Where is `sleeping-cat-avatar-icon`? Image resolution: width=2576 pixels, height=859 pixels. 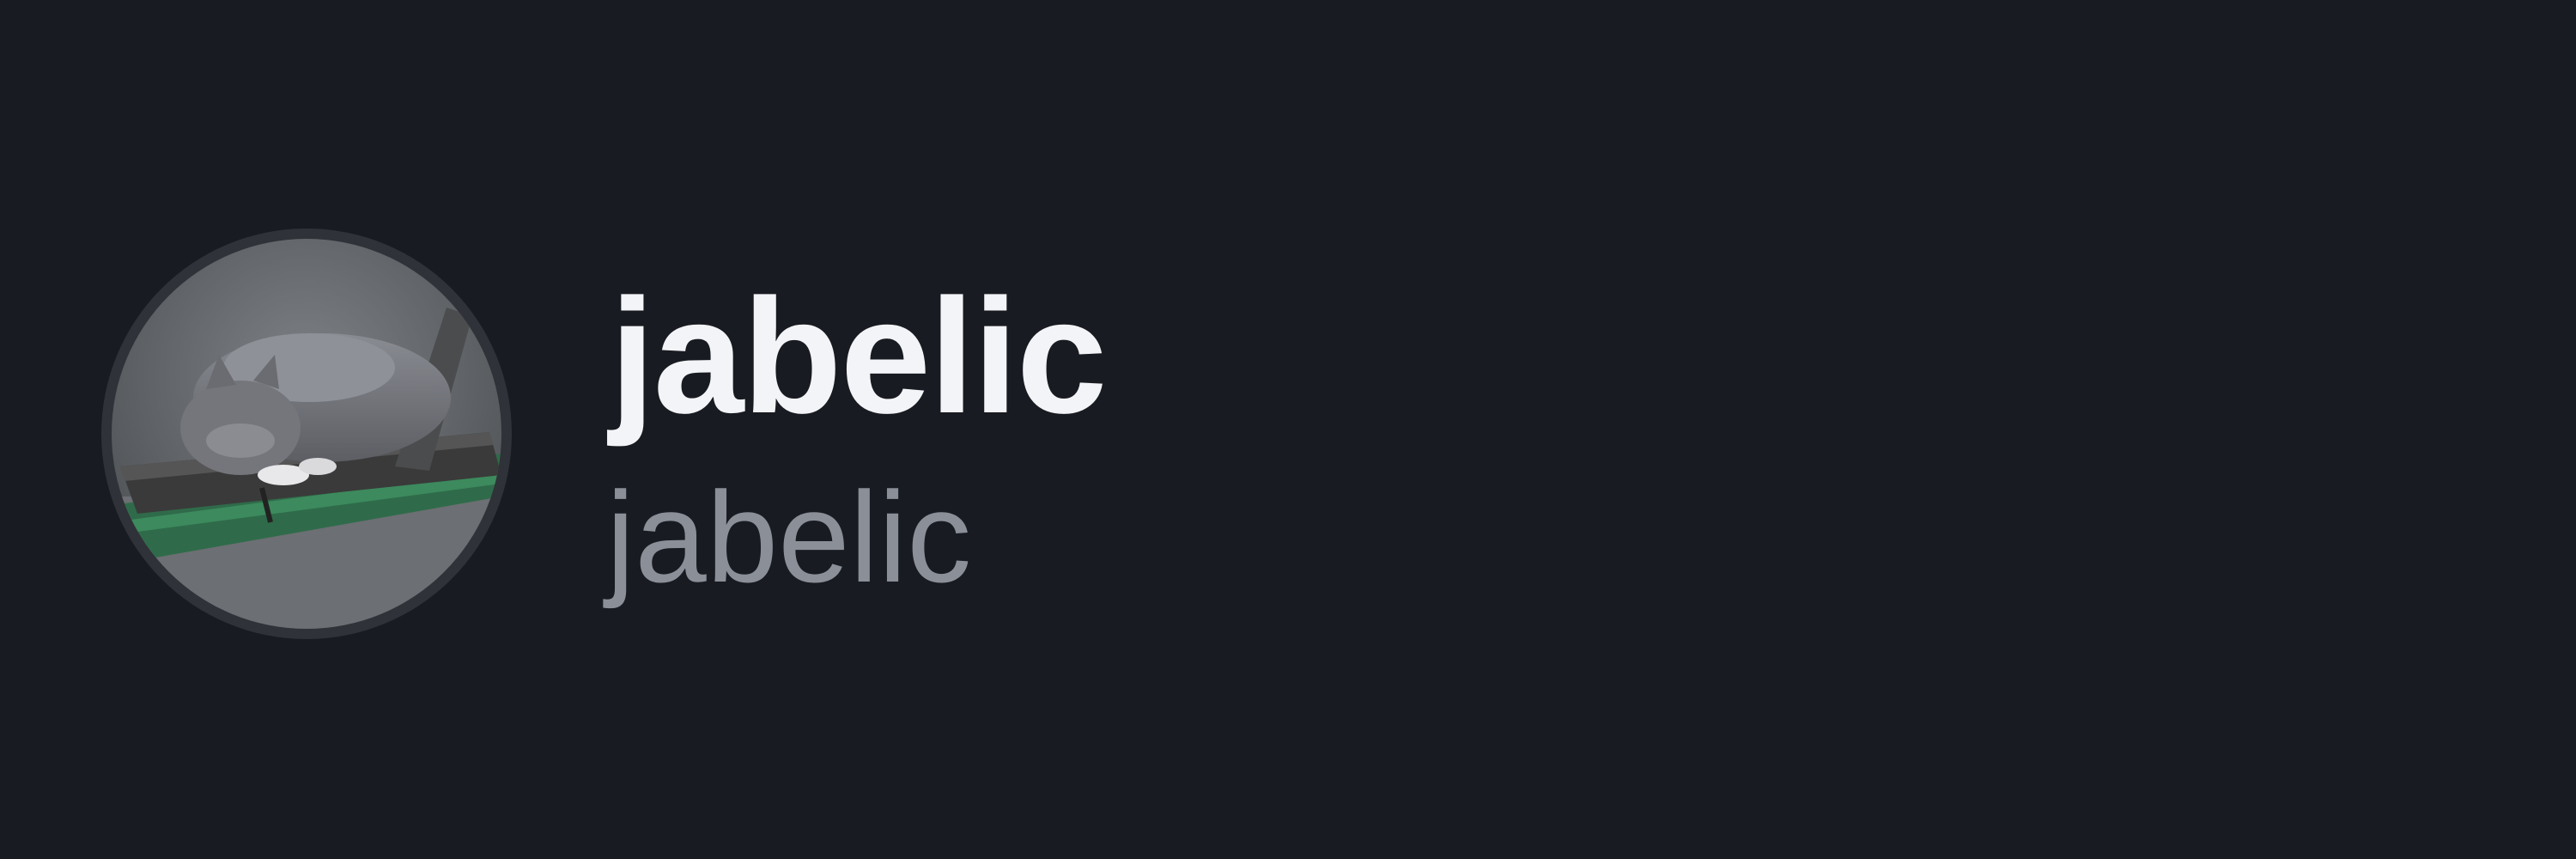
sleeping-cat-avatar-icon is located at coordinates (306, 434).